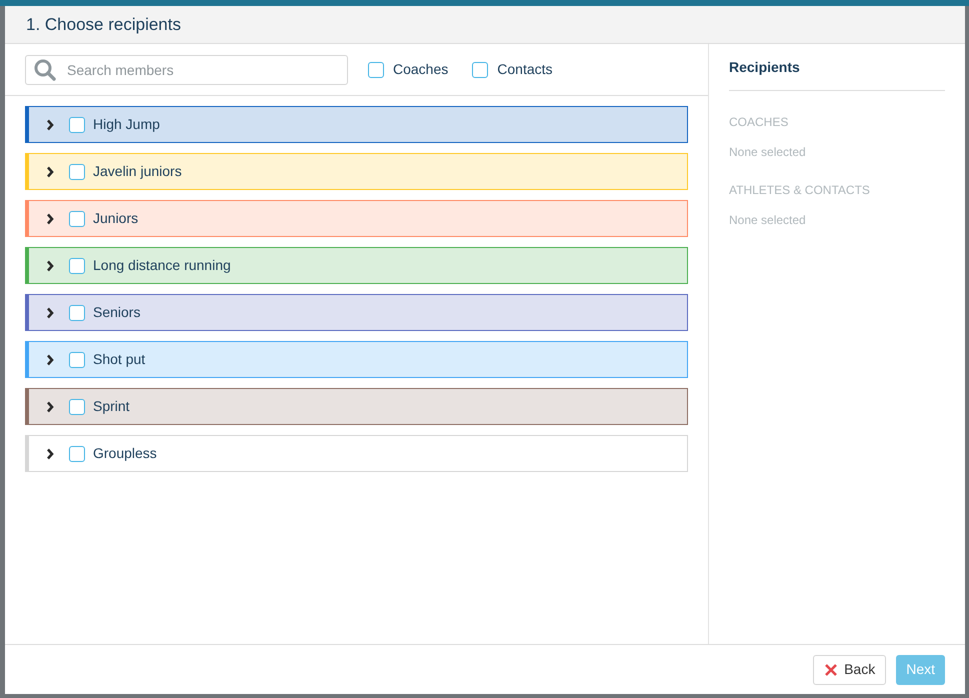  Describe the element at coordinates (356, 359) in the screenshot. I see `group-row: Shot put` at that location.